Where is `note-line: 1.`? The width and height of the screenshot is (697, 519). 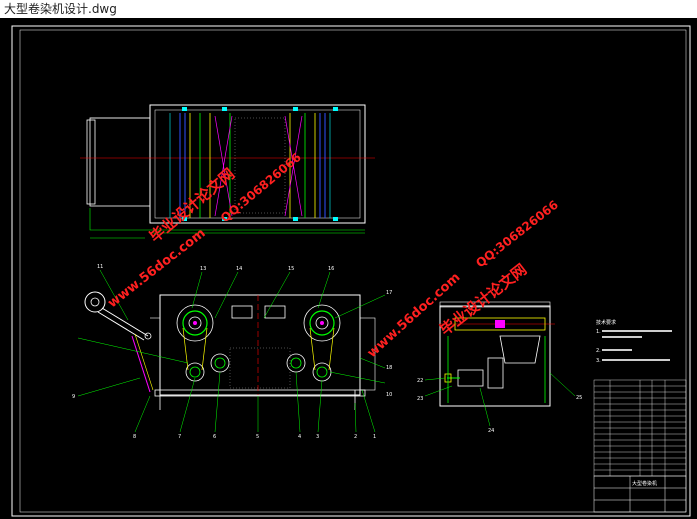 note-line: 1. is located at coordinates (598, 332).